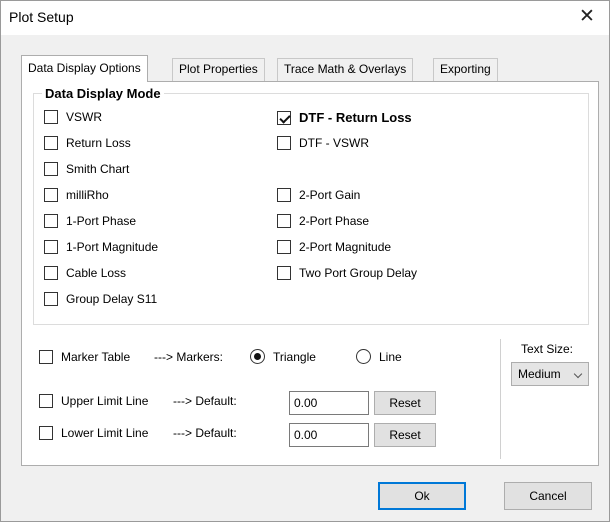 Image resolution: width=610 pixels, height=522 pixels. What do you see at coordinates (205, 433) in the screenshot?
I see `lower-default-arrow-label: ---> Default:` at bounding box center [205, 433].